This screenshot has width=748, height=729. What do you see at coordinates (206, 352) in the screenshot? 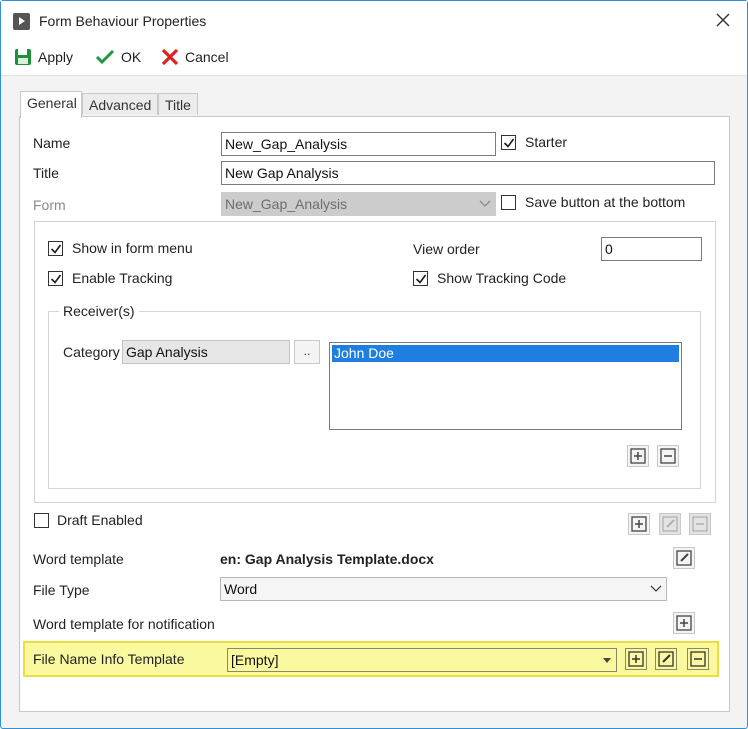
I see `category-input: Gap Analysis` at bounding box center [206, 352].